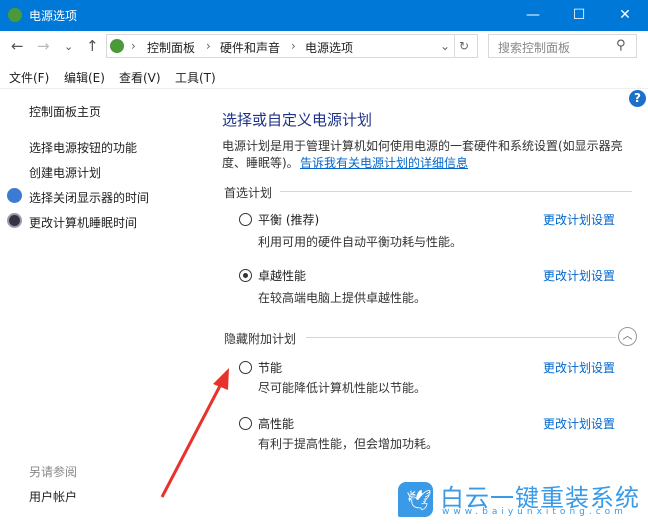  Describe the element at coordinates (534, 512) in the screenshot. I see `watermark-url: www.baiyunxitong.com` at that location.